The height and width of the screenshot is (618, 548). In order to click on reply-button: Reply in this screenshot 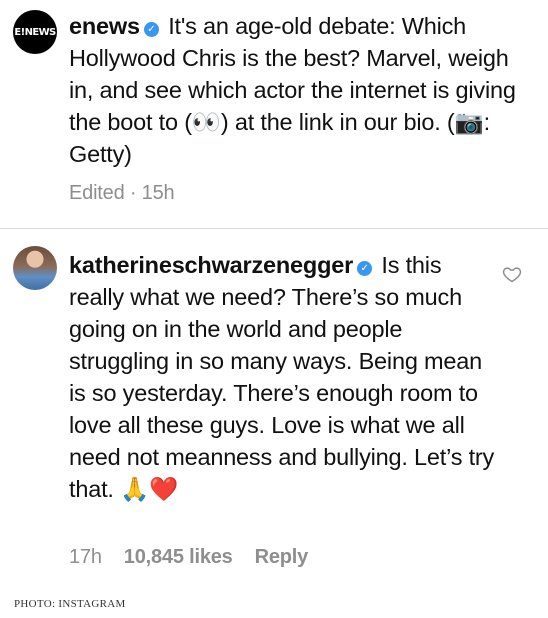, I will do `click(282, 557)`.